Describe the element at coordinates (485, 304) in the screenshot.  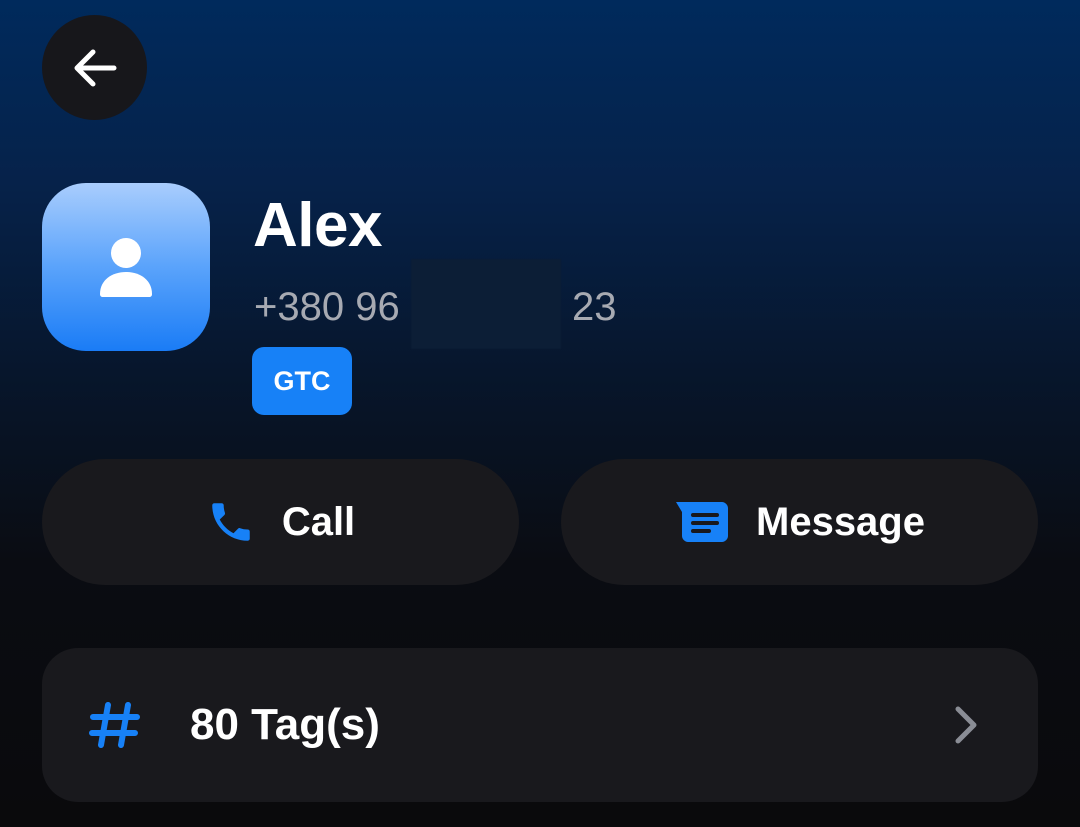
I see `phone-number-redacted` at that location.